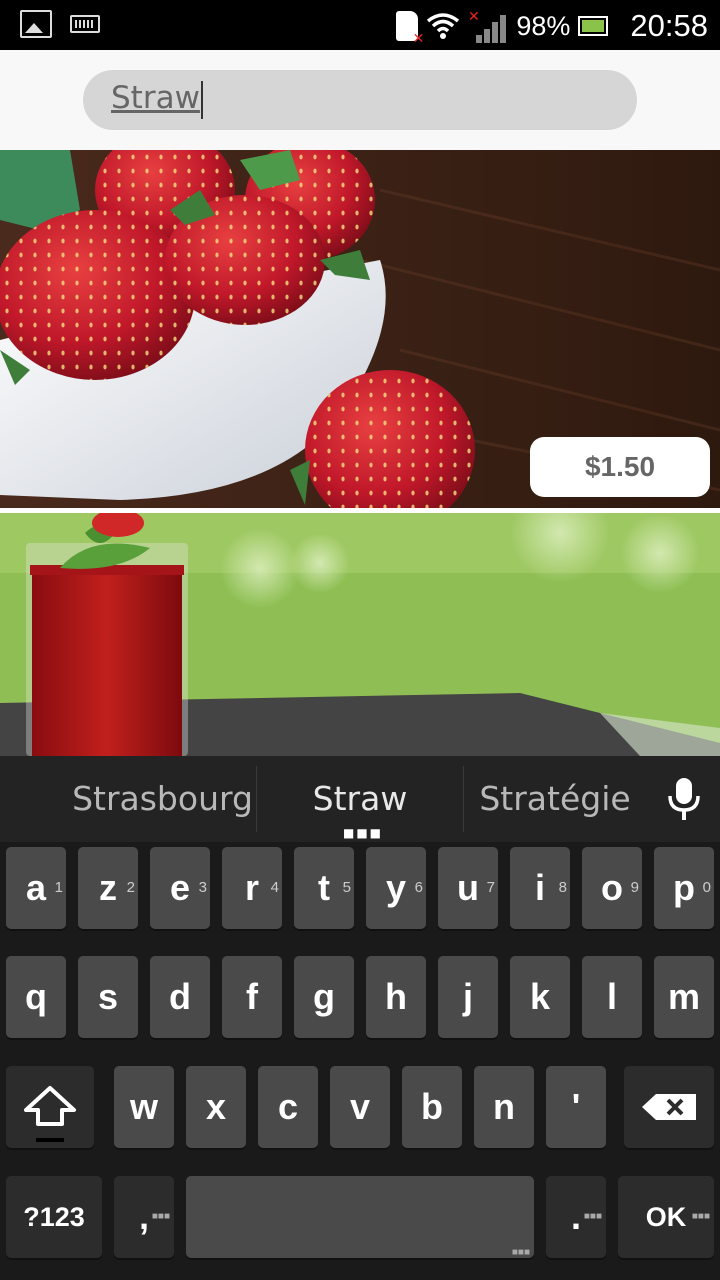 The image size is (720, 1280). I want to click on shift-icon, so click(50, 1114).